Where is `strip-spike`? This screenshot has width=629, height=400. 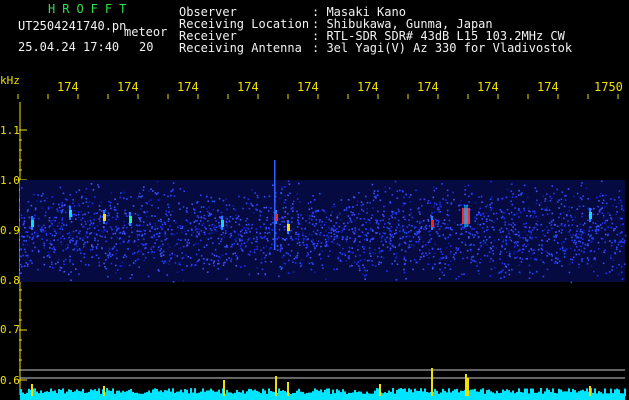 strip-spike is located at coordinates (276, 386).